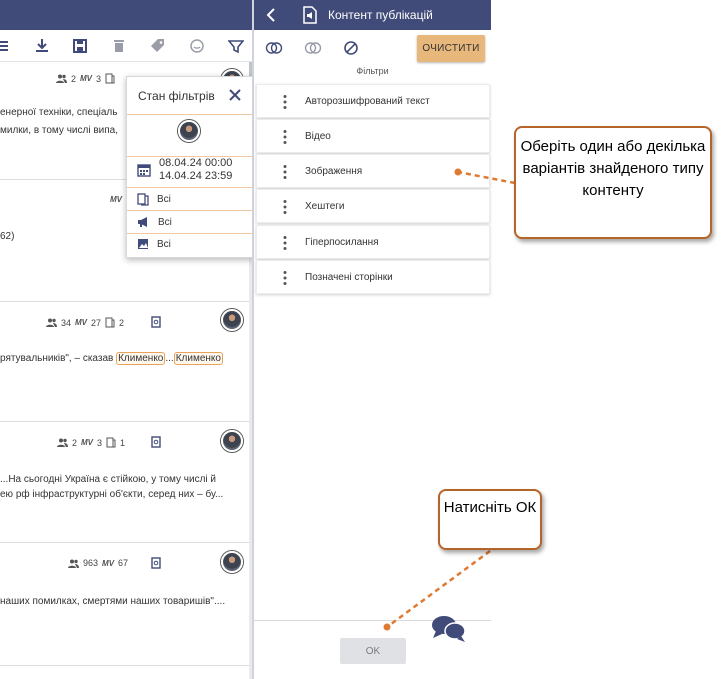 Image resolution: width=721 pixels, height=679 pixels. Describe the element at coordinates (154, 244) in the screenshot. I see `image-filter-row: Всі` at that location.